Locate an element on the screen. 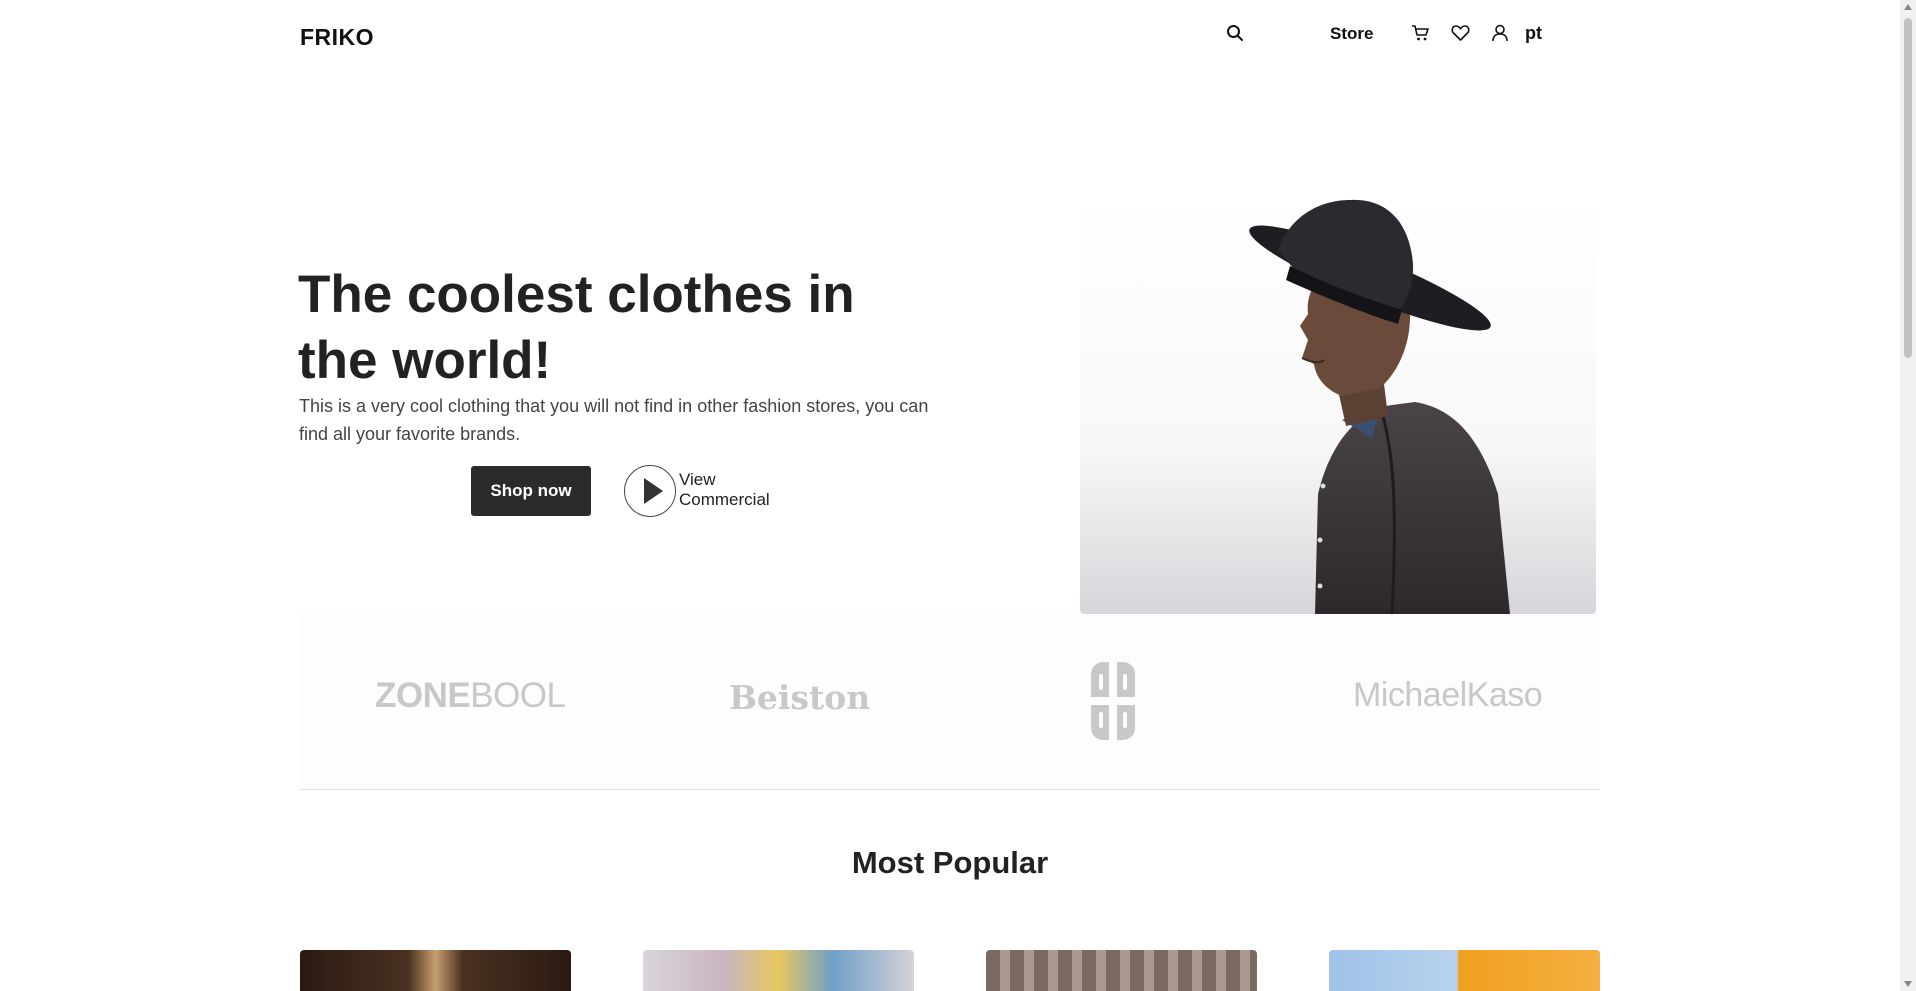 The height and width of the screenshot is (991, 1916). search-icon is located at coordinates (1235, 33).